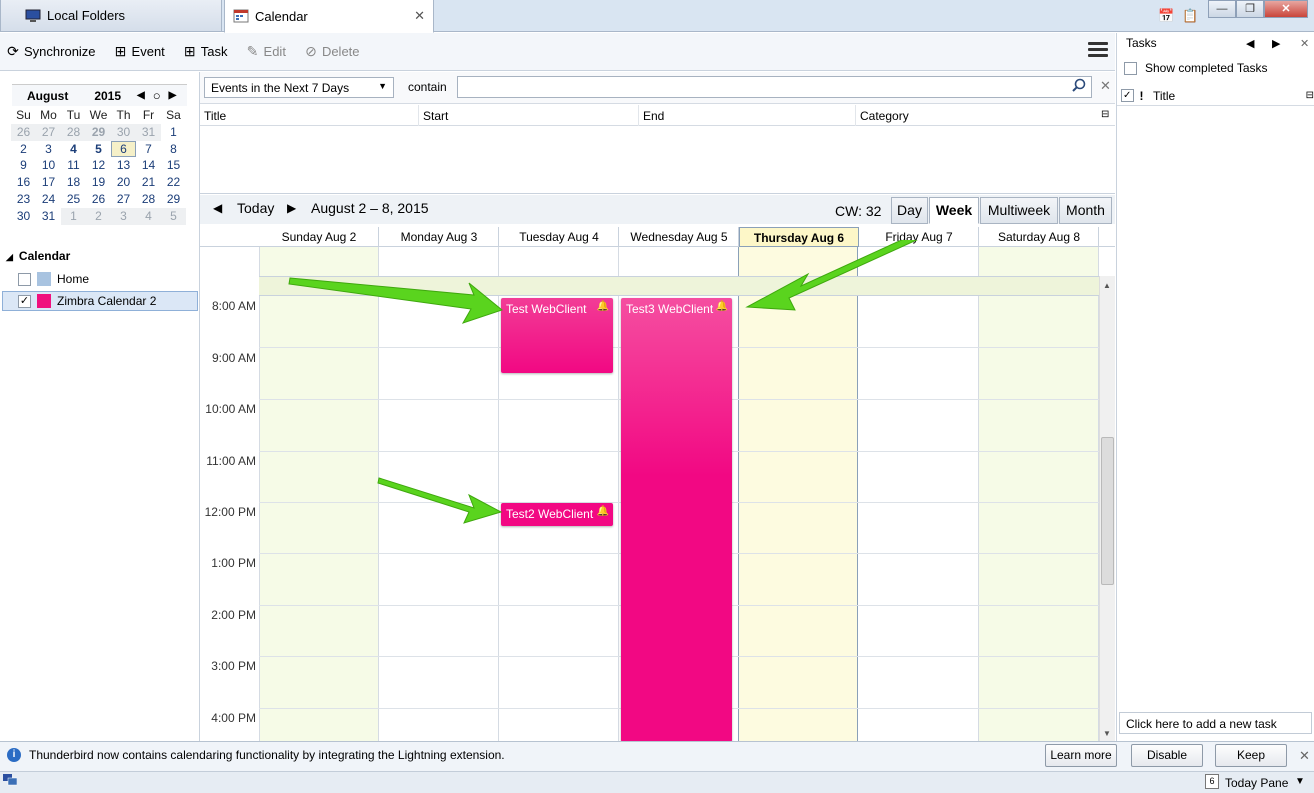  I want to click on keep-button: Keep, so click(1251, 755).